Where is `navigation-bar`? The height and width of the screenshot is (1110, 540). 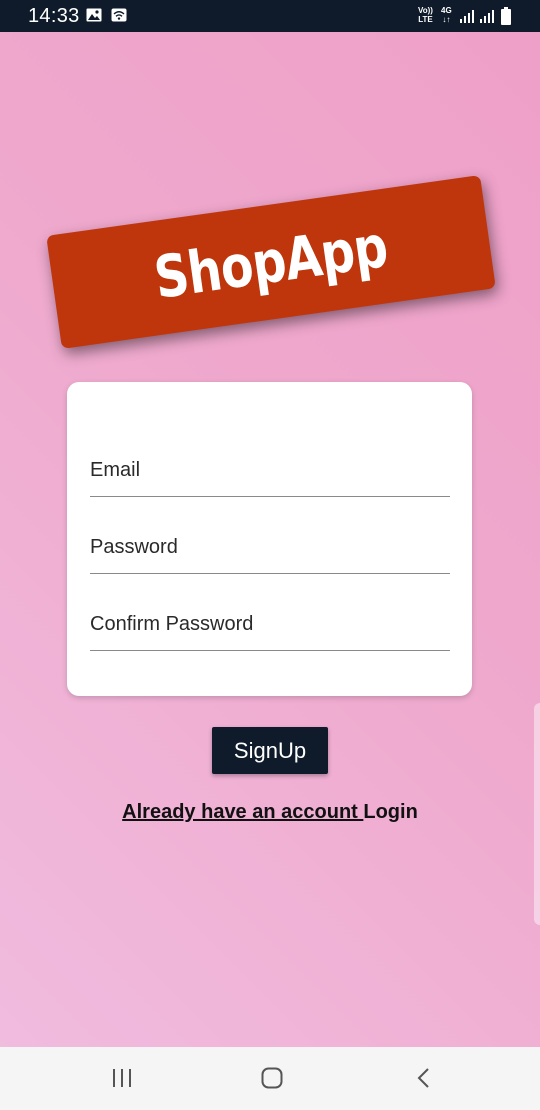
navigation-bar is located at coordinates (270, 1078).